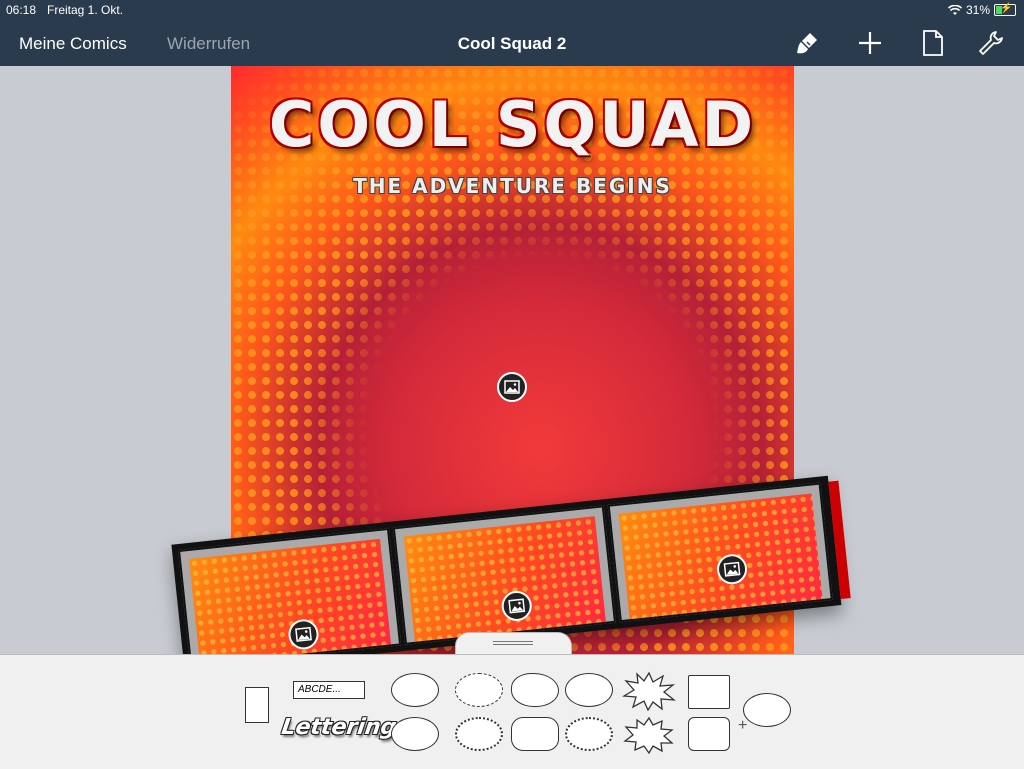 Image resolution: width=1024 pixels, height=769 pixels. Describe the element at coordinates (73, 44) in the screenshot. I see `my-comics-button: Meine Comics` at that location.